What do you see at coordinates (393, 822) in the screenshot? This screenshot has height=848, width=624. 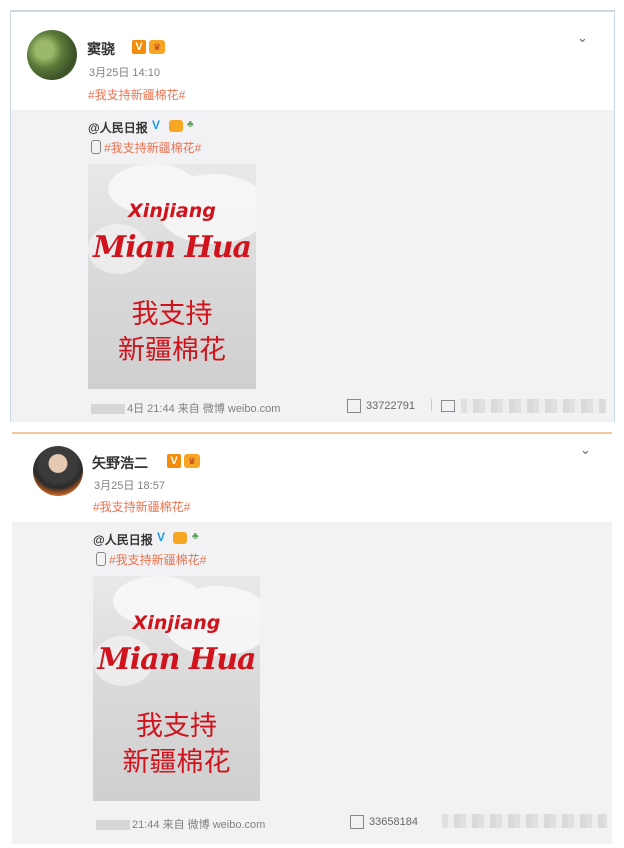 I see `share-count: 33658184` at bounding box center [393, 822].